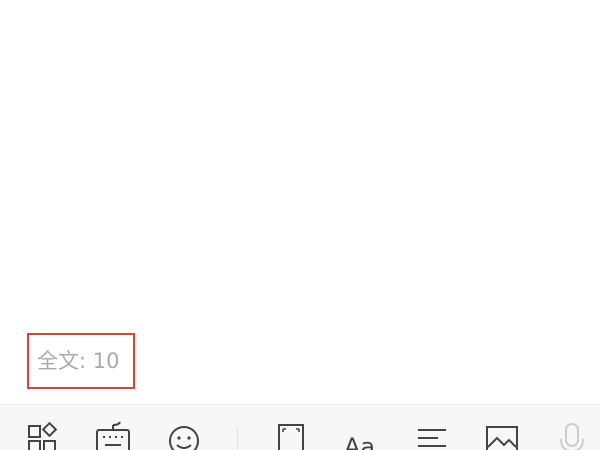  What do you see at coordinates (184, 435) in the screenshot?
I see `emoji-icon` at bounding box center [184, 435].